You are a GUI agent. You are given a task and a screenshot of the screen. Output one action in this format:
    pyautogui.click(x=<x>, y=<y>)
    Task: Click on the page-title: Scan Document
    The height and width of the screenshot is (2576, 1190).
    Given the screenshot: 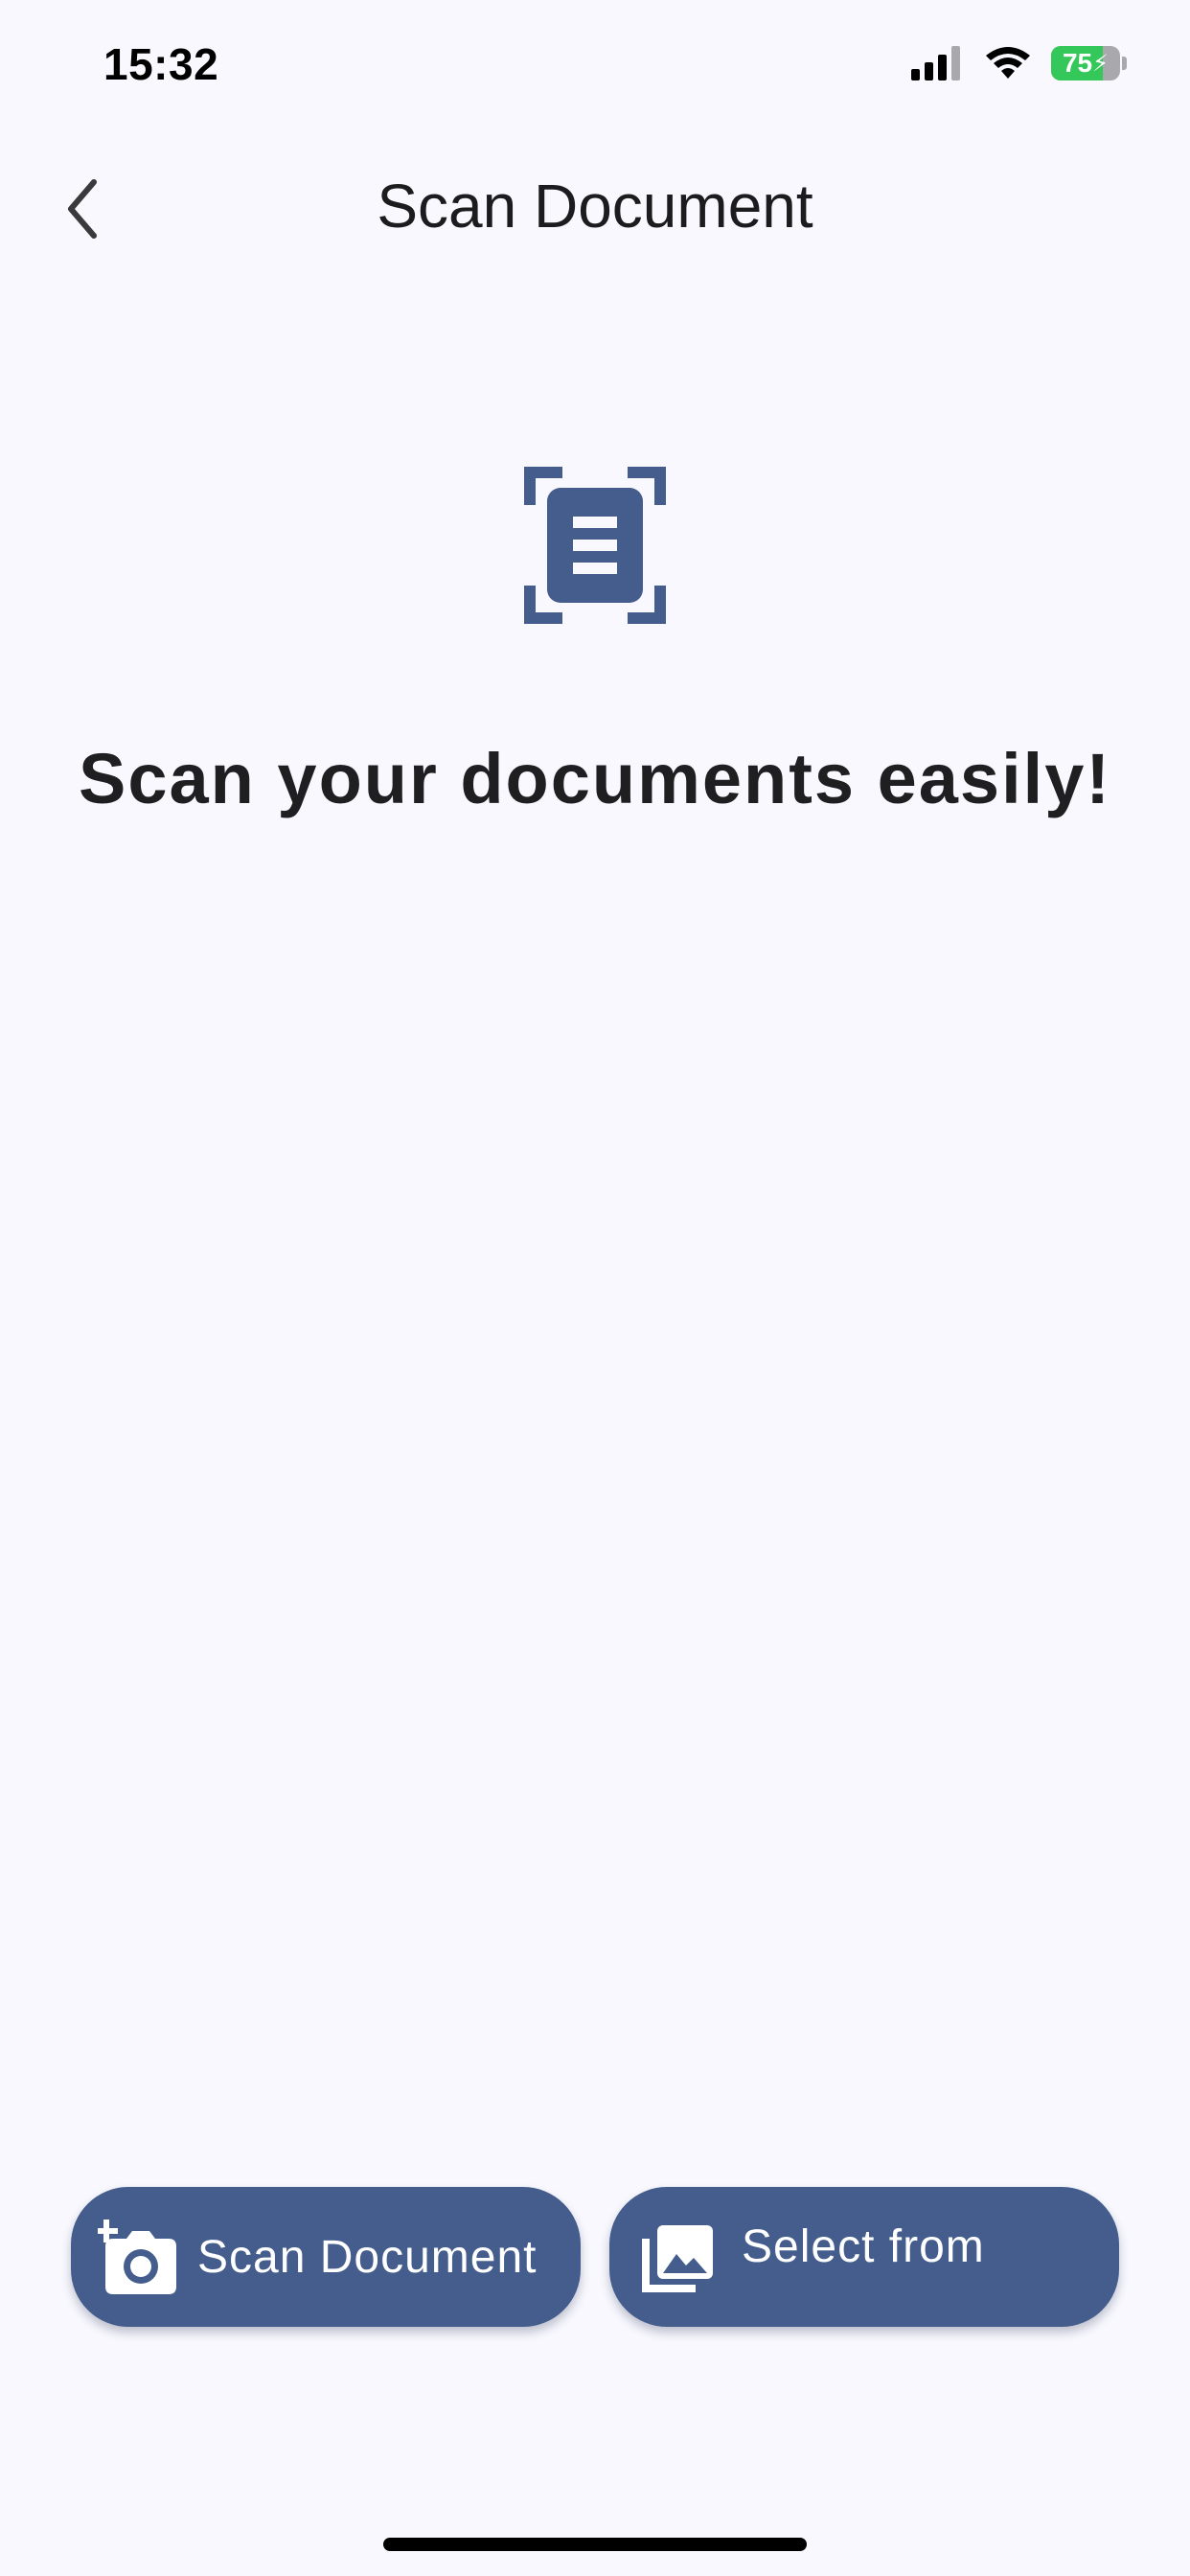 What is the action you would take?
    pyautogui.click(x=595, y=206)
    